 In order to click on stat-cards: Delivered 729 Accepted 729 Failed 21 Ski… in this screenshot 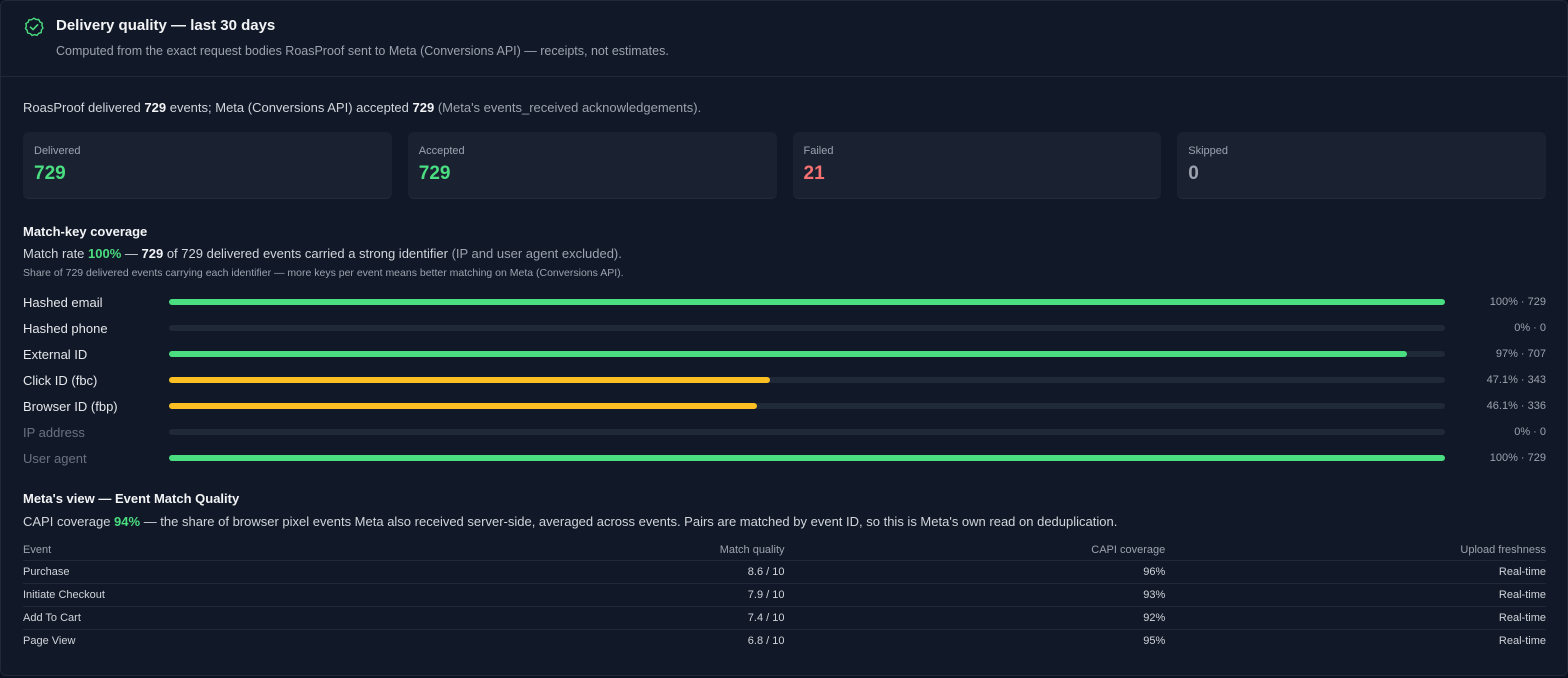, I will do `click(784, 165)`.